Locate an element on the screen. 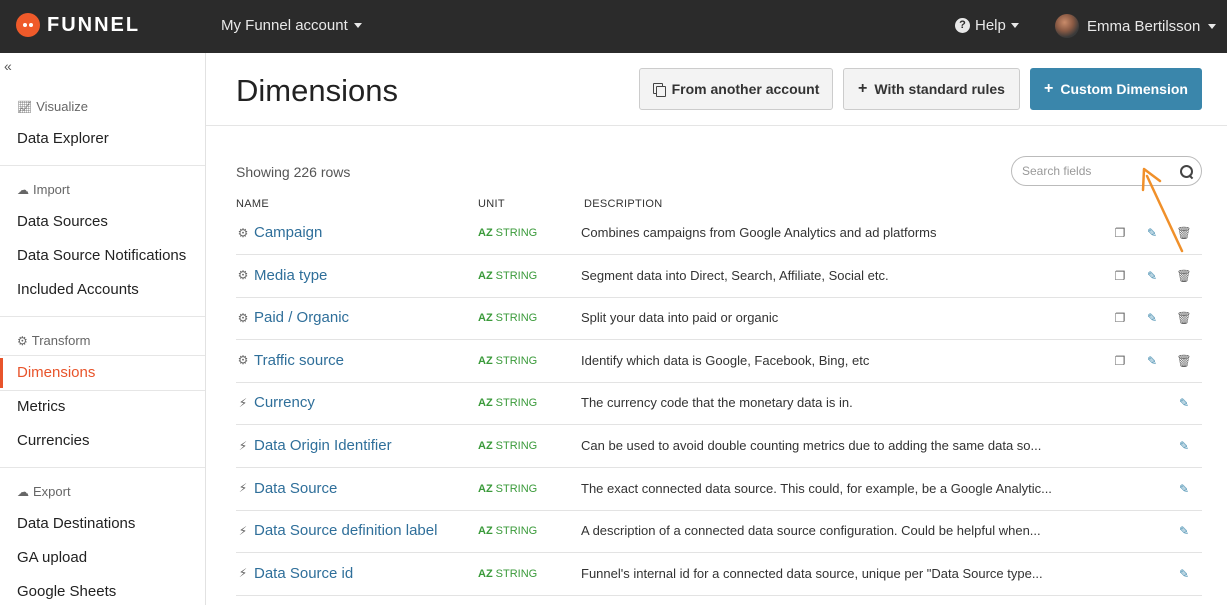  sidebar-item-data-destinations: Data Destinations is located at coordinates (102, 524).